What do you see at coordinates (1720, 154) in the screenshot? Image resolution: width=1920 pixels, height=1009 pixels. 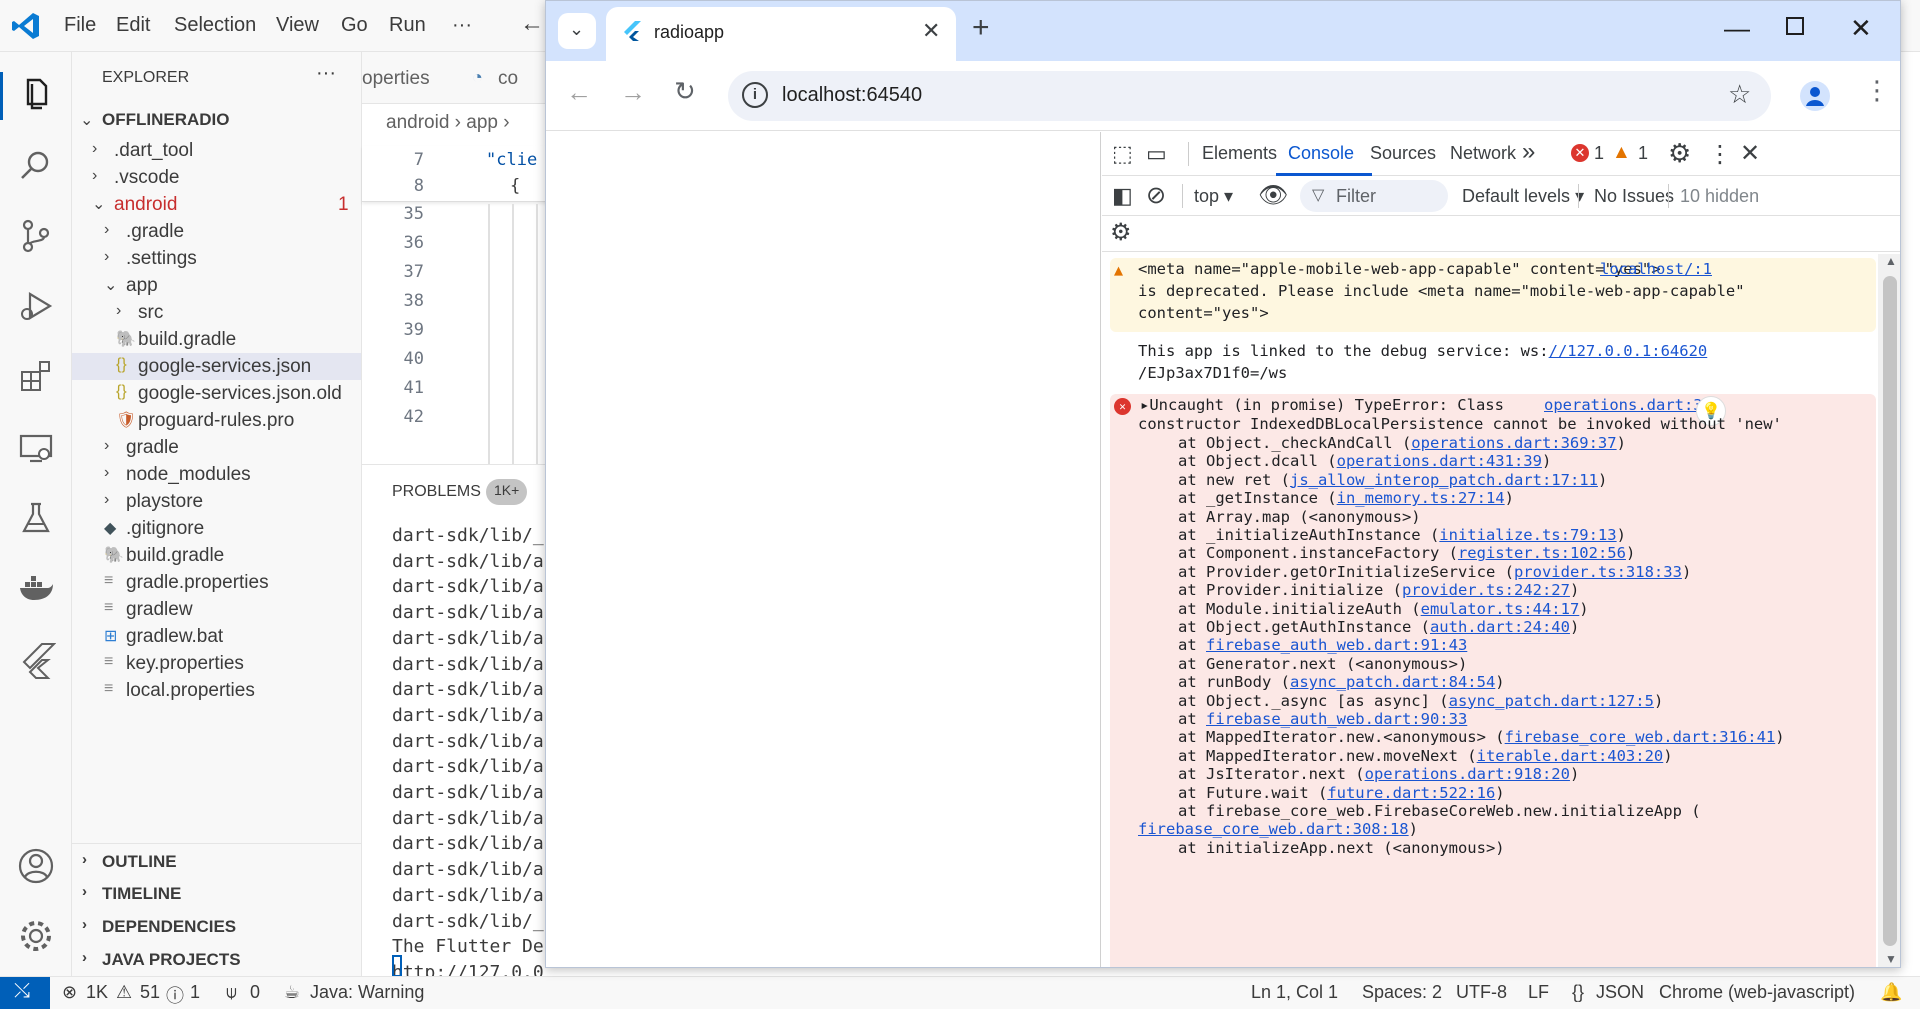 I see `devtools-menu-icon: ⋮` at bounding box center [1720, 154].